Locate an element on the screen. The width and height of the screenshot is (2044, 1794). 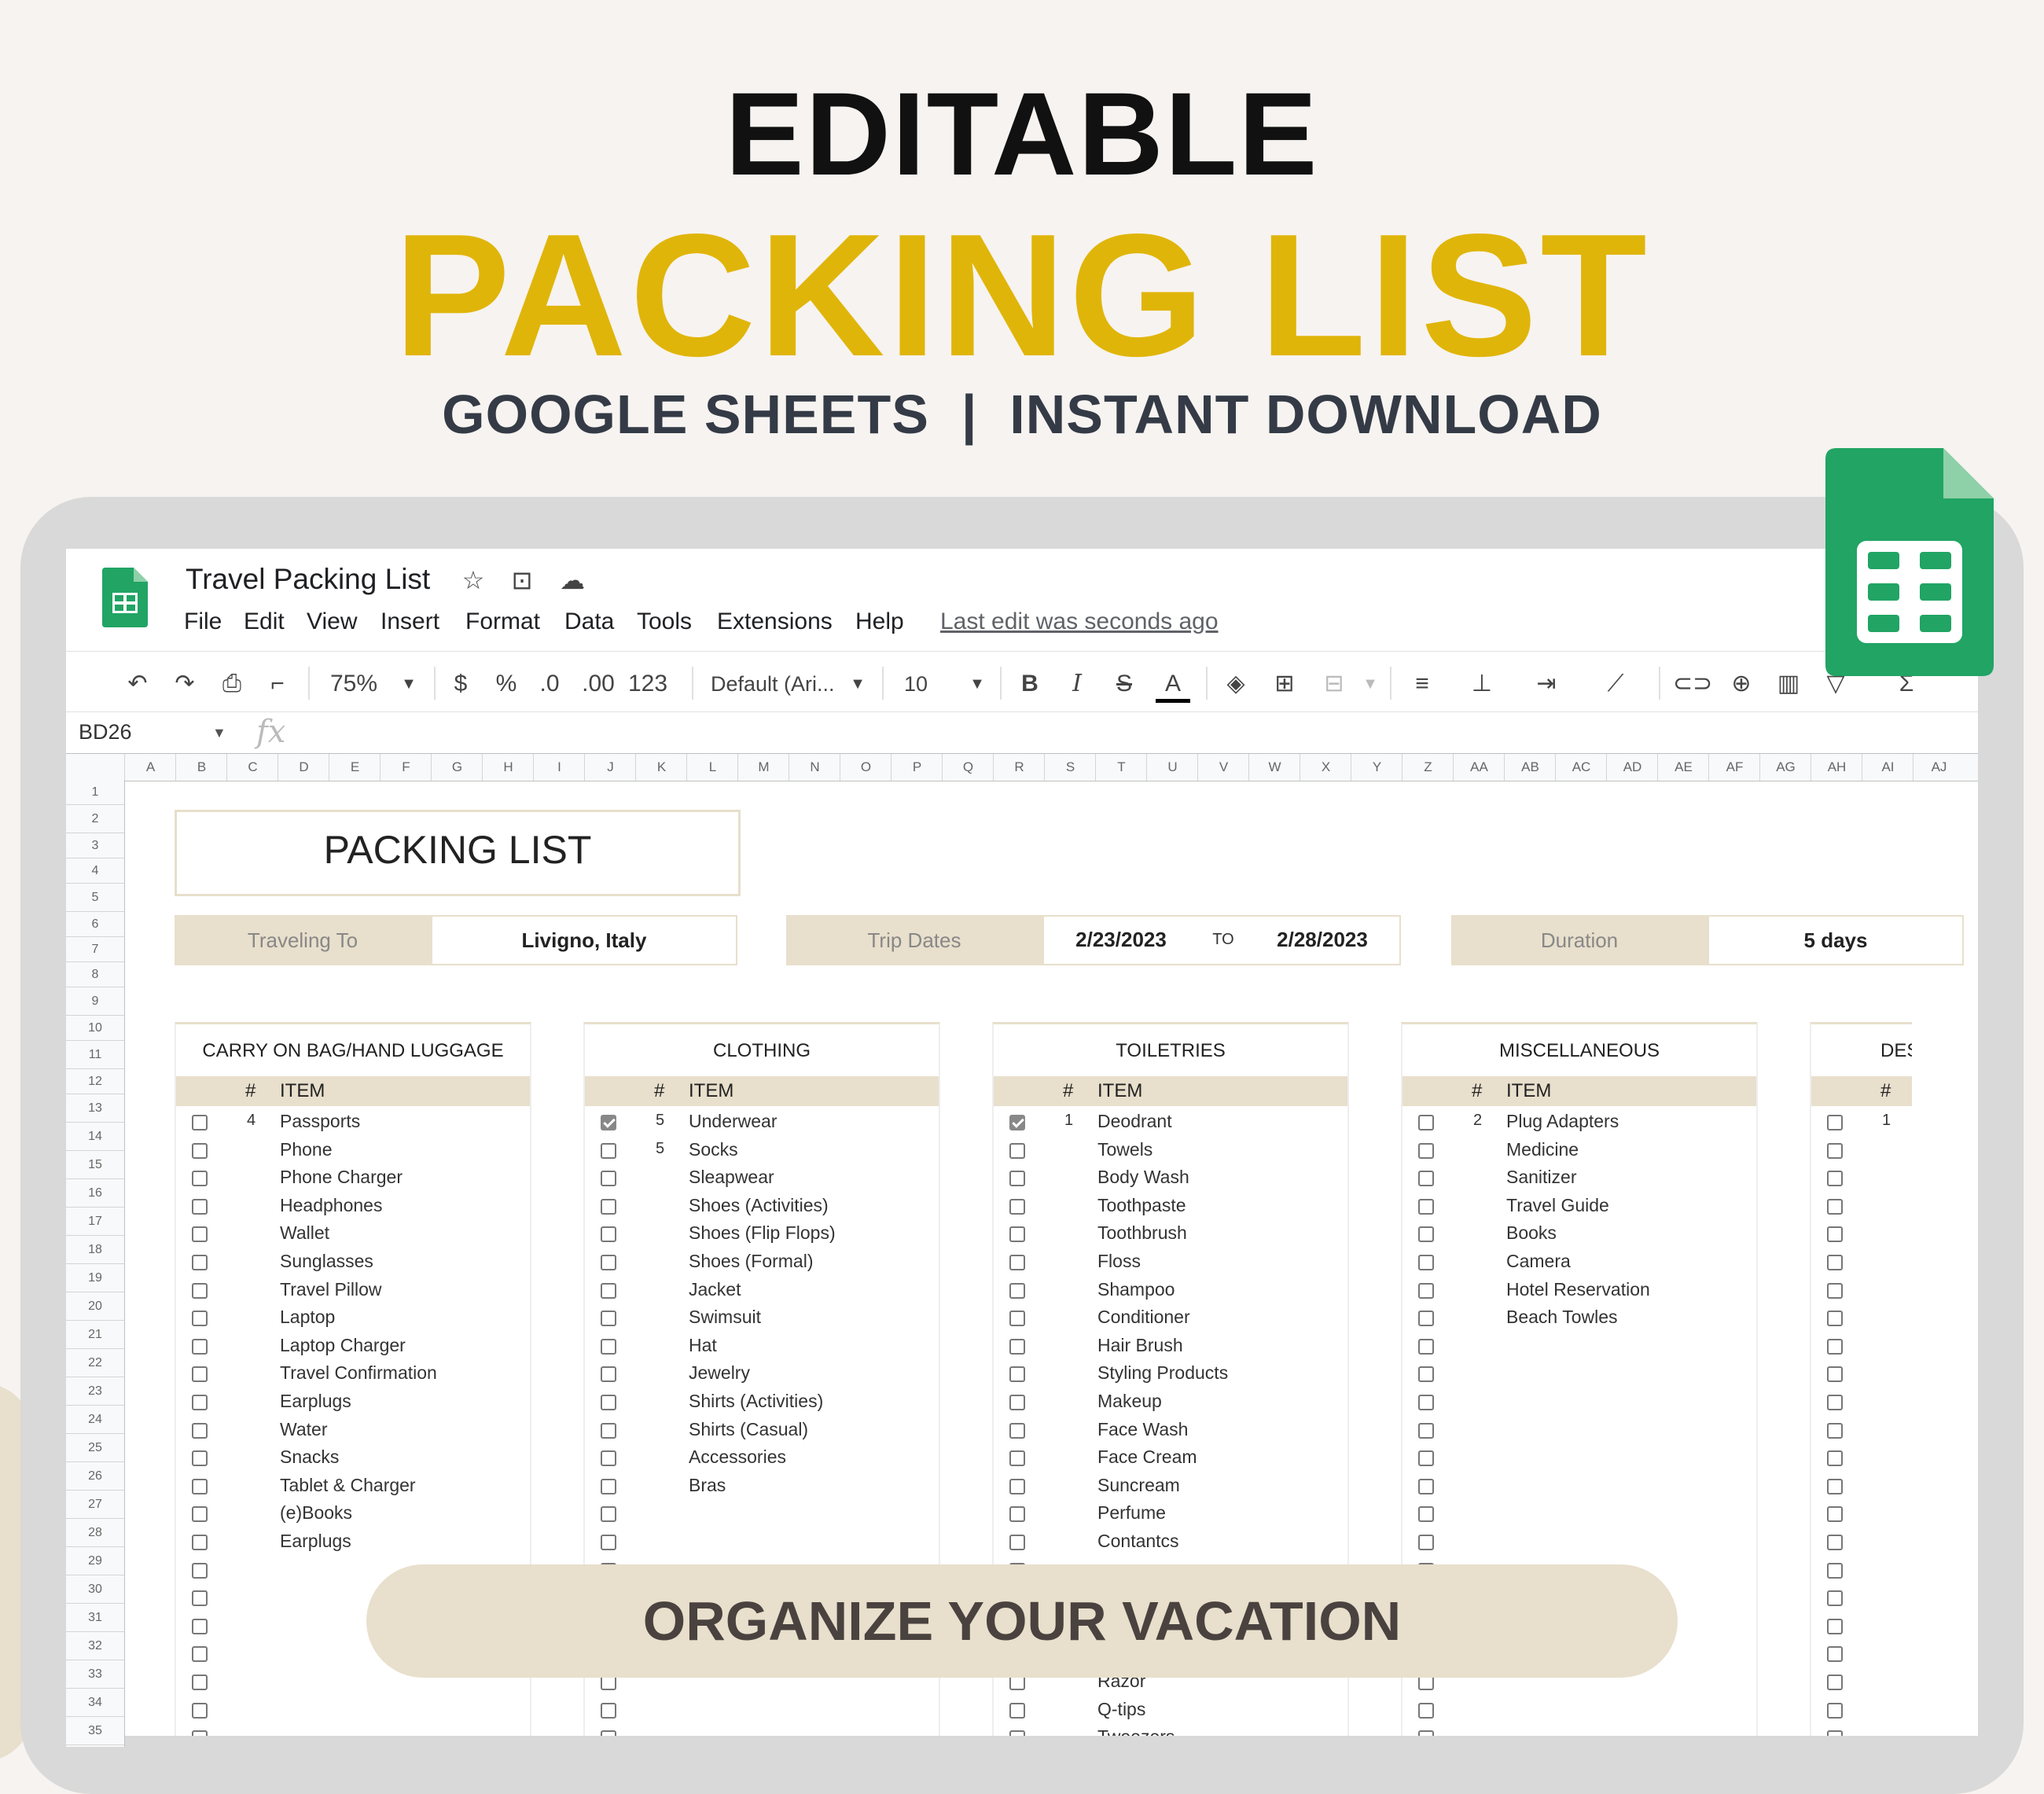
item-quantity: 5 is located at coordinates (660, 1121).